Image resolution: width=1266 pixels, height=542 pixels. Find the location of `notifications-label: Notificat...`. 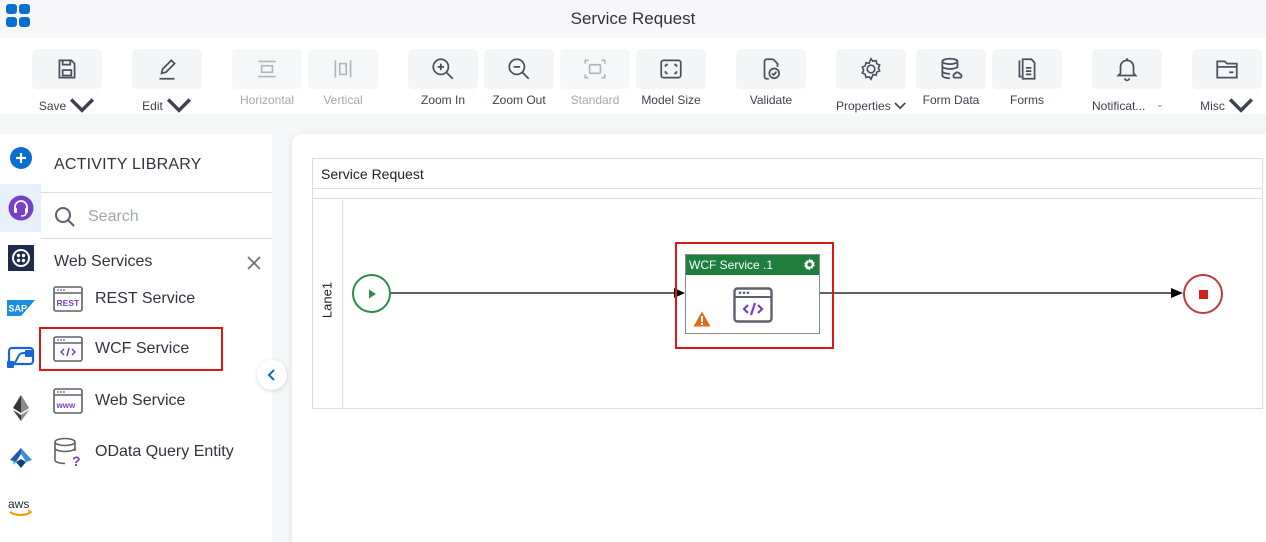

notifications-label: Notificat... is located at coordinates (1119, 106).